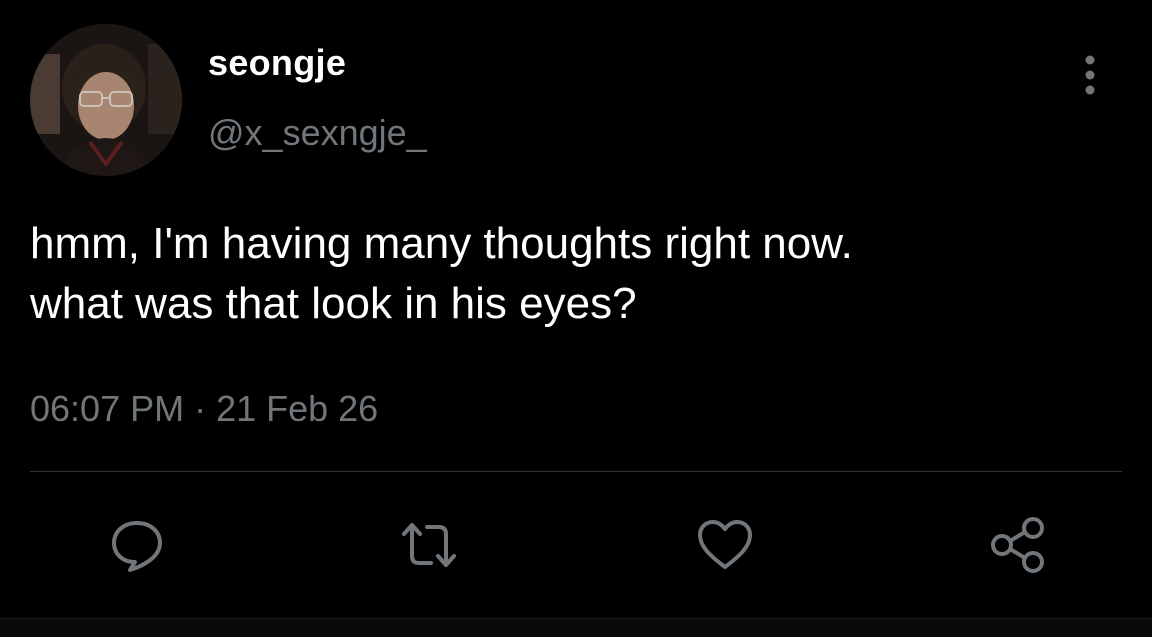 This screenshot has height=637, width=1152. I want to click on avatar-photo, so click(106, 100).